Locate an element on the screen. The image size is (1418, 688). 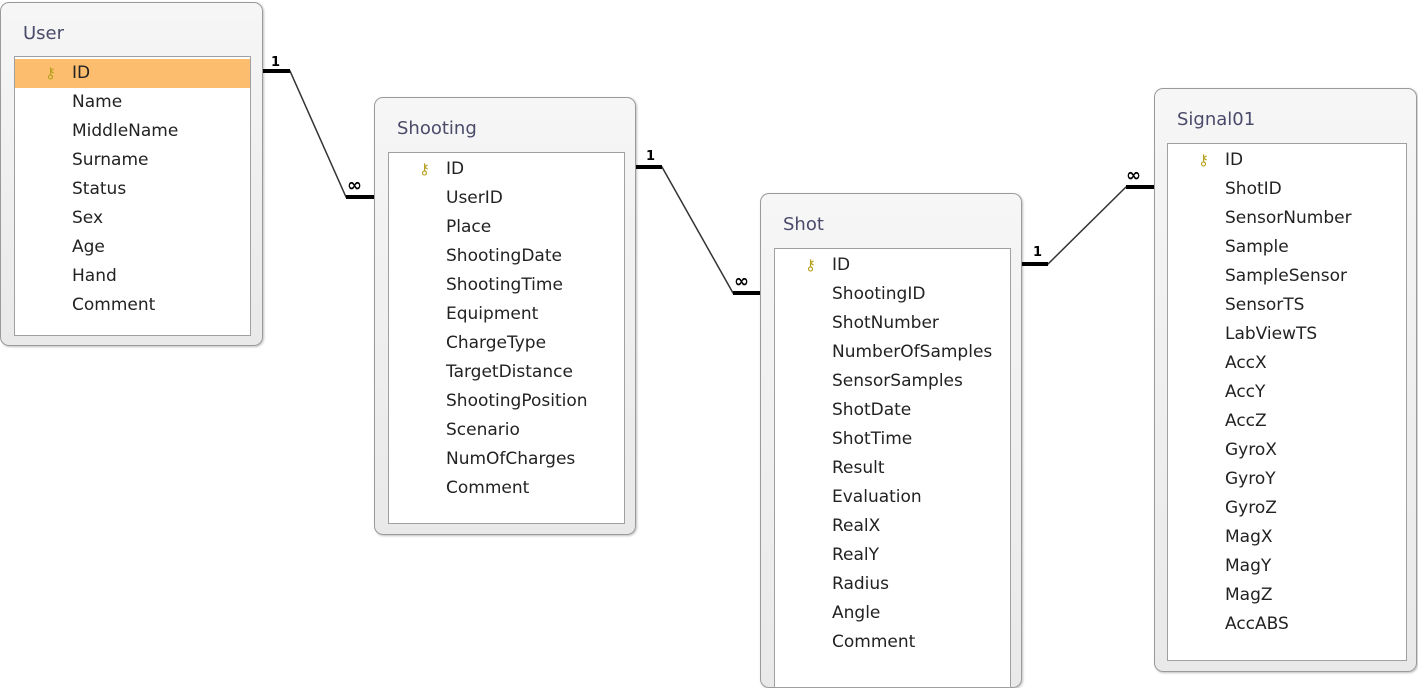
field-row: Hand is located at coordinates (132, 276).